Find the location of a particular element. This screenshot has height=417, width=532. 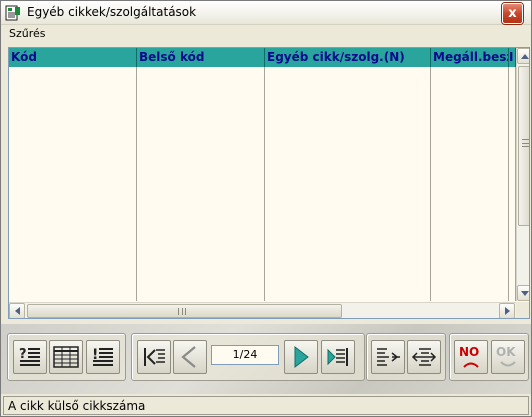

column-header-internal-code: Belső kód is located at coordinates (201, 57).